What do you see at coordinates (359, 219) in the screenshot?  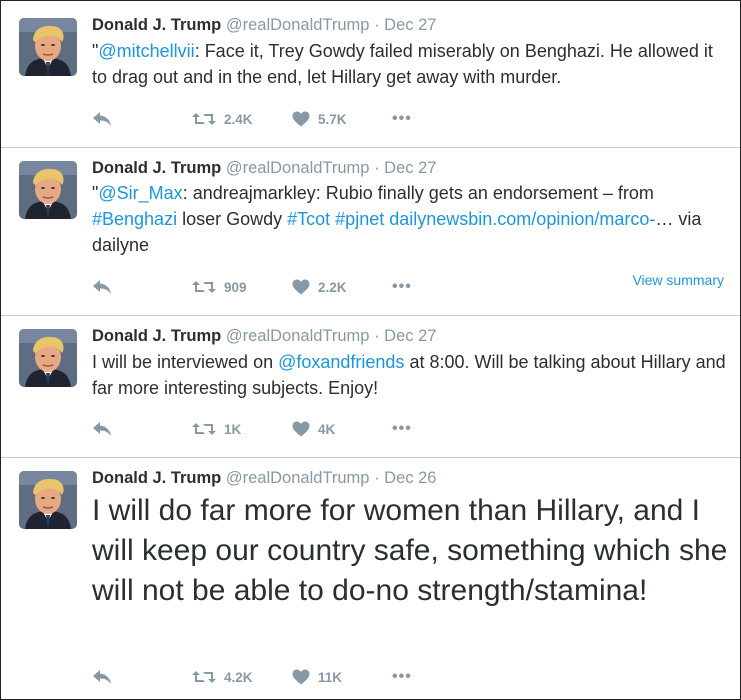 I see `tweet-link: #pjnet` at bounding box center [359, 219].